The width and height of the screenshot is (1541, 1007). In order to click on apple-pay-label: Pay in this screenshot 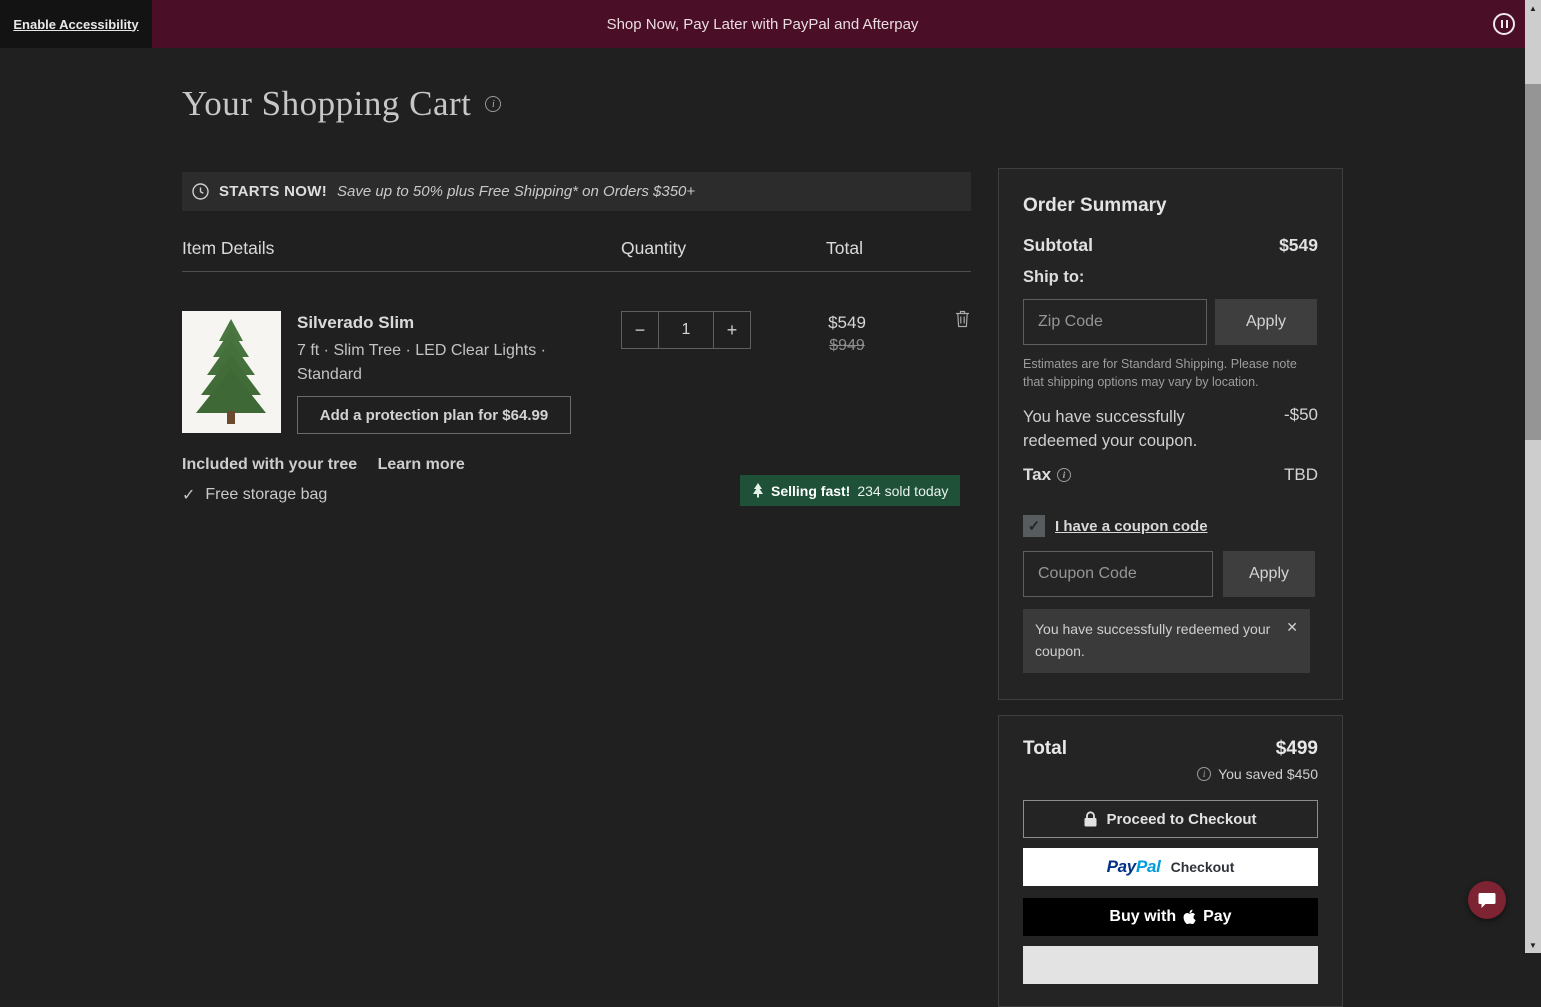, I will do `click(1217, 916)`.